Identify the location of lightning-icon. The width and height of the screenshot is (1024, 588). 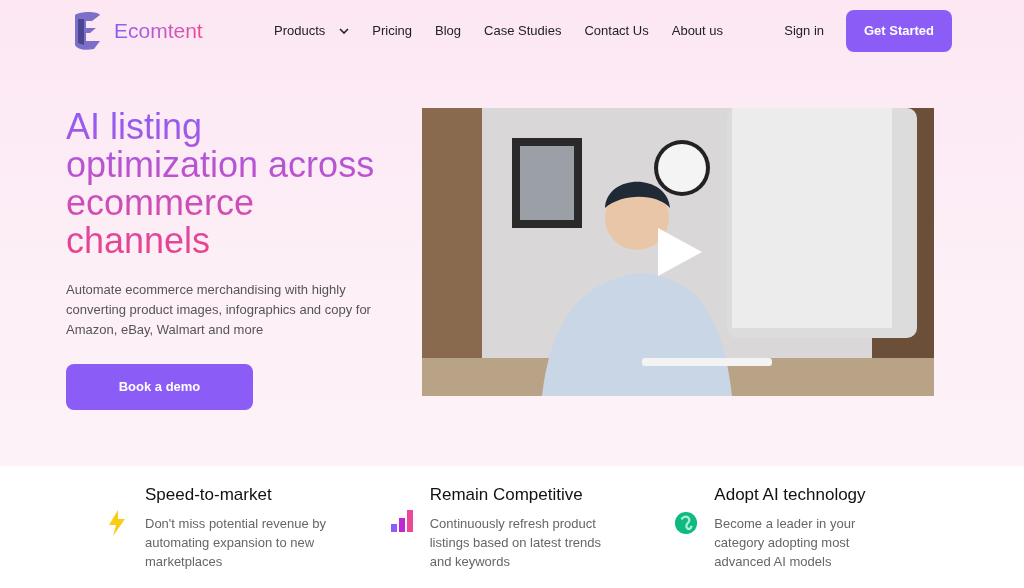
(117, 523).